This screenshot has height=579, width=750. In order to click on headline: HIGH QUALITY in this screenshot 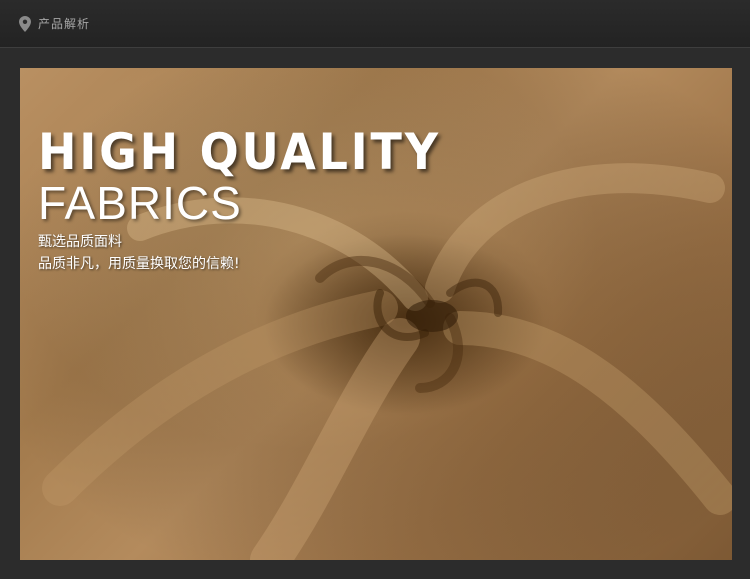, I will do `click(239, 152)`.